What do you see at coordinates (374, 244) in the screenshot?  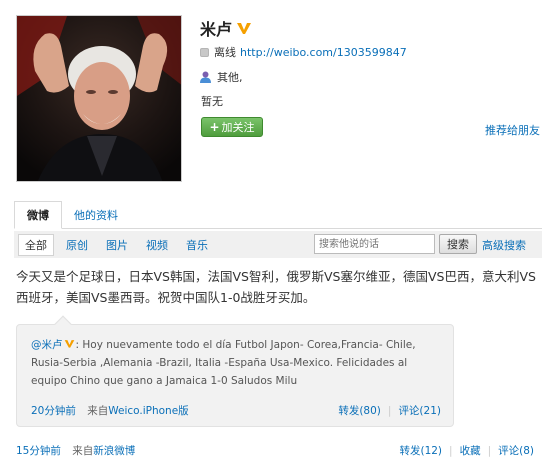 I see `search-input` at bounding box center [374, 244].